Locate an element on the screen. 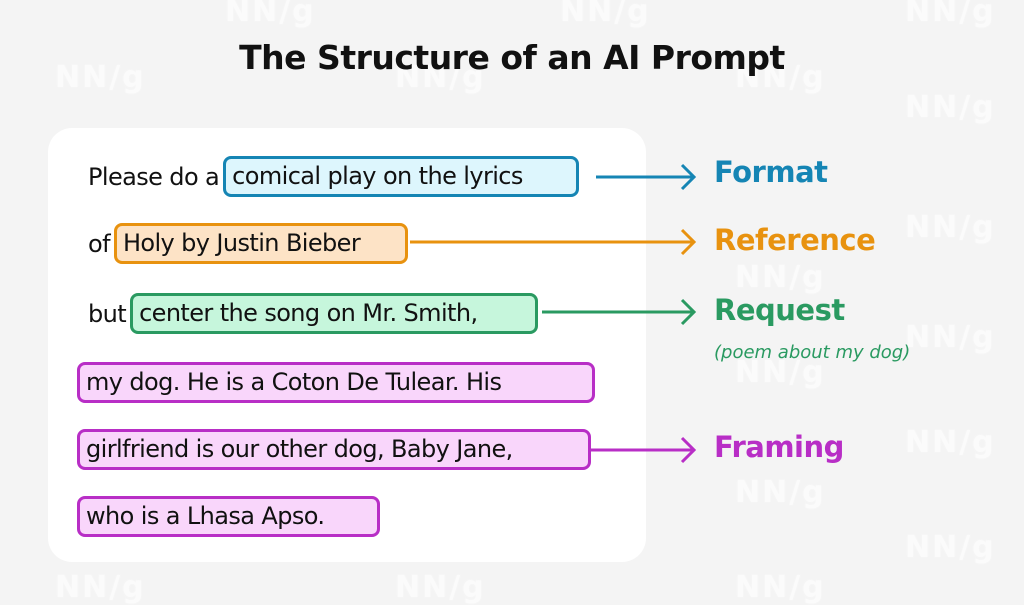 This screenshot has width=1024, height=605. prompt-line-framing-1: my dog. He is a Coton De Tulear. His is located at coordinates (336, 382).